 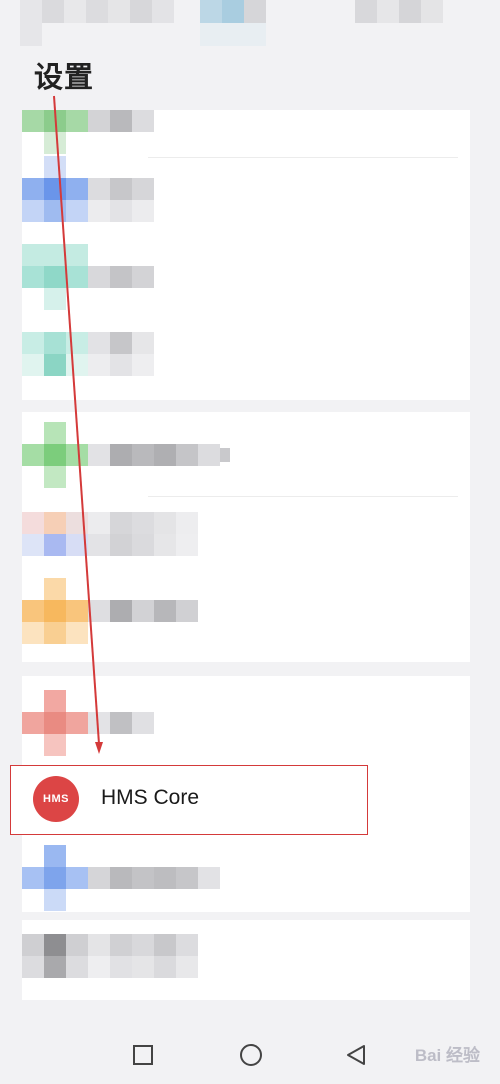 What do you see at coordinates (64, 77) in the screenshot?
I see `annotation-title: 设置` at bounding box center [64, 77].